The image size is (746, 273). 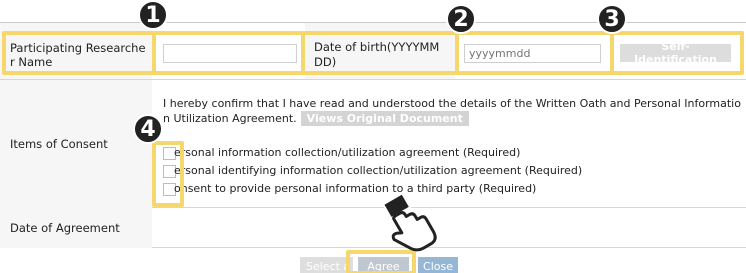 What do you see at coordinates (153, 15) in the screenshot?
I see `step-marker-1: 1` at bounding box center [153, 15].